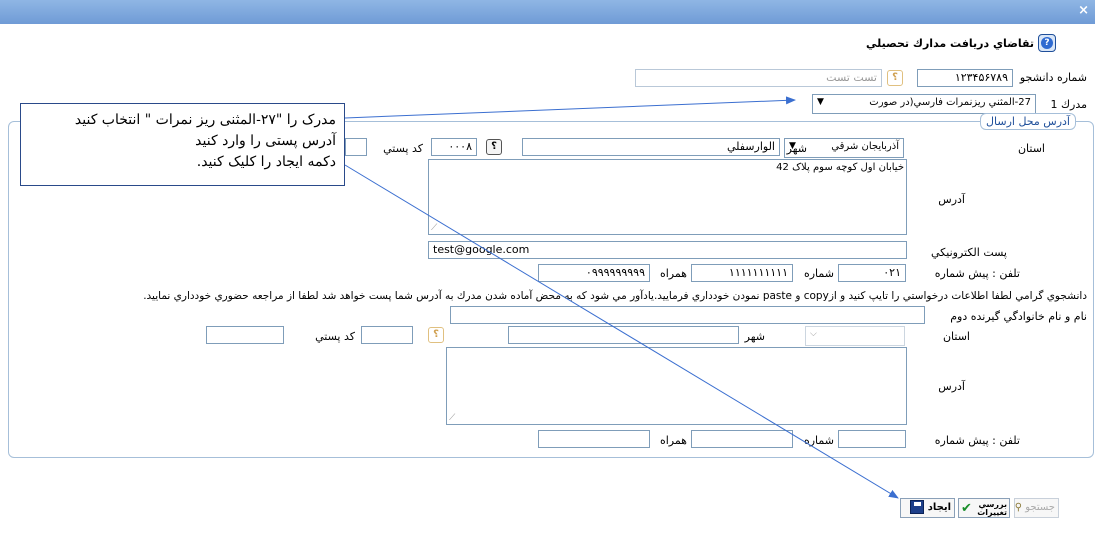 The image size is (1095, 544). I want to click on mobile2-label: همراه, so click(673, 440).